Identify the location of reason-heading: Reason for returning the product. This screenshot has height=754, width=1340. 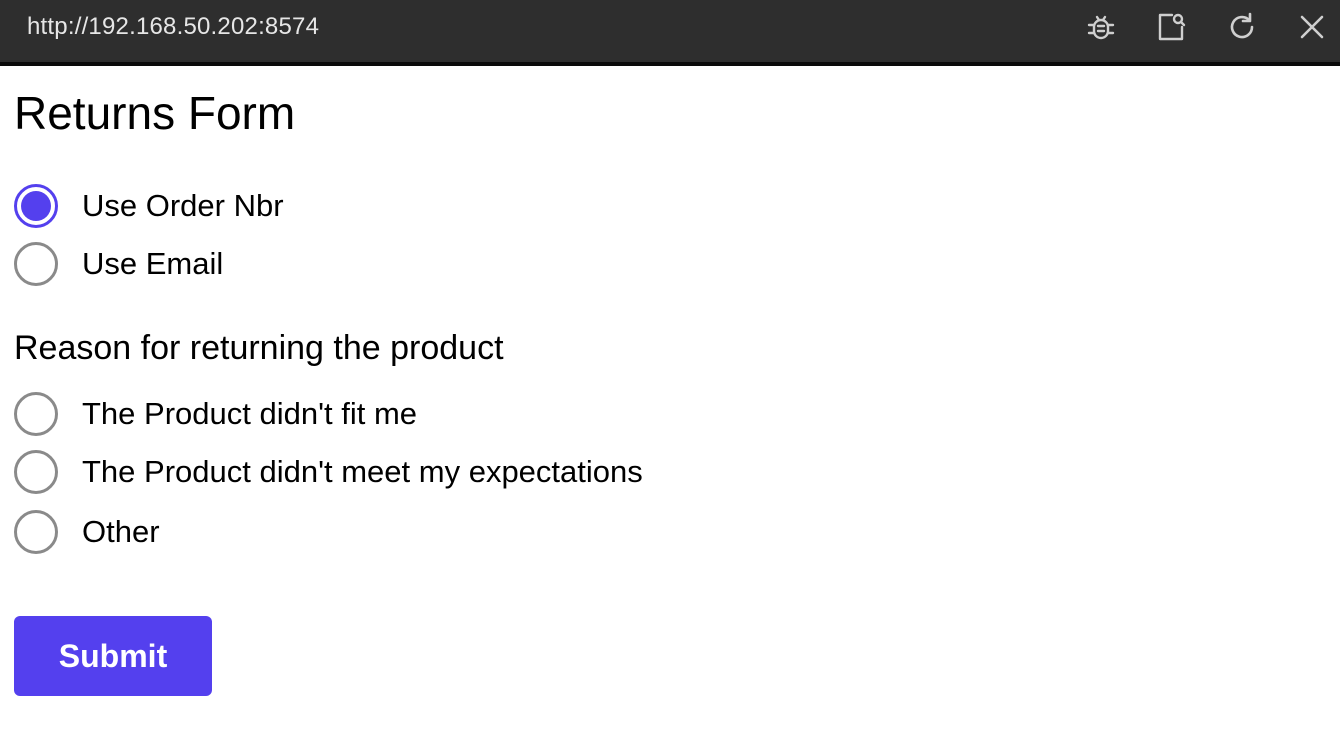
(259, 348).